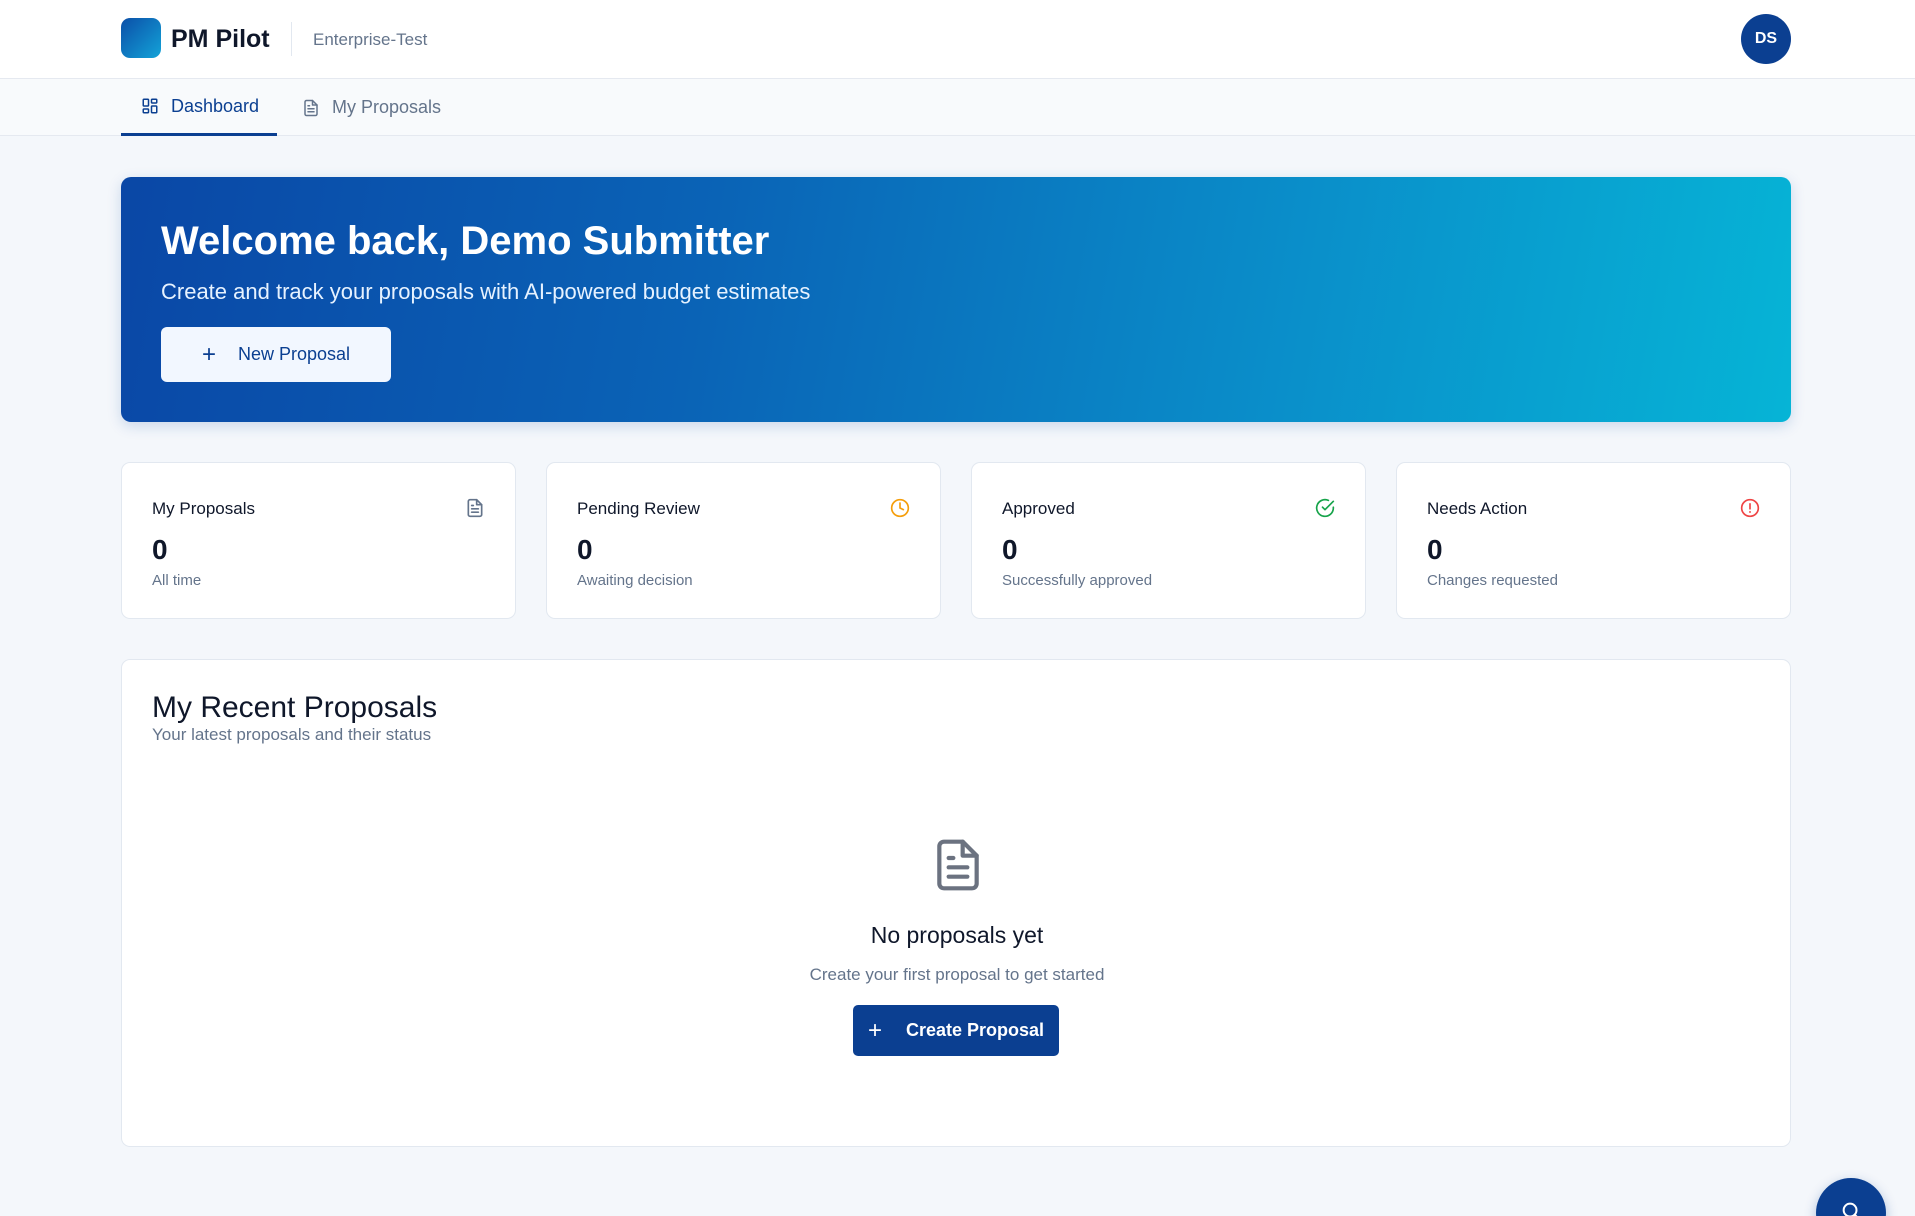  What do you see at coordinates (957, 39) in the screenshot?
I see `top-header: PM Pilot Enterprise-Test DS` at bounding box center [957, 39].